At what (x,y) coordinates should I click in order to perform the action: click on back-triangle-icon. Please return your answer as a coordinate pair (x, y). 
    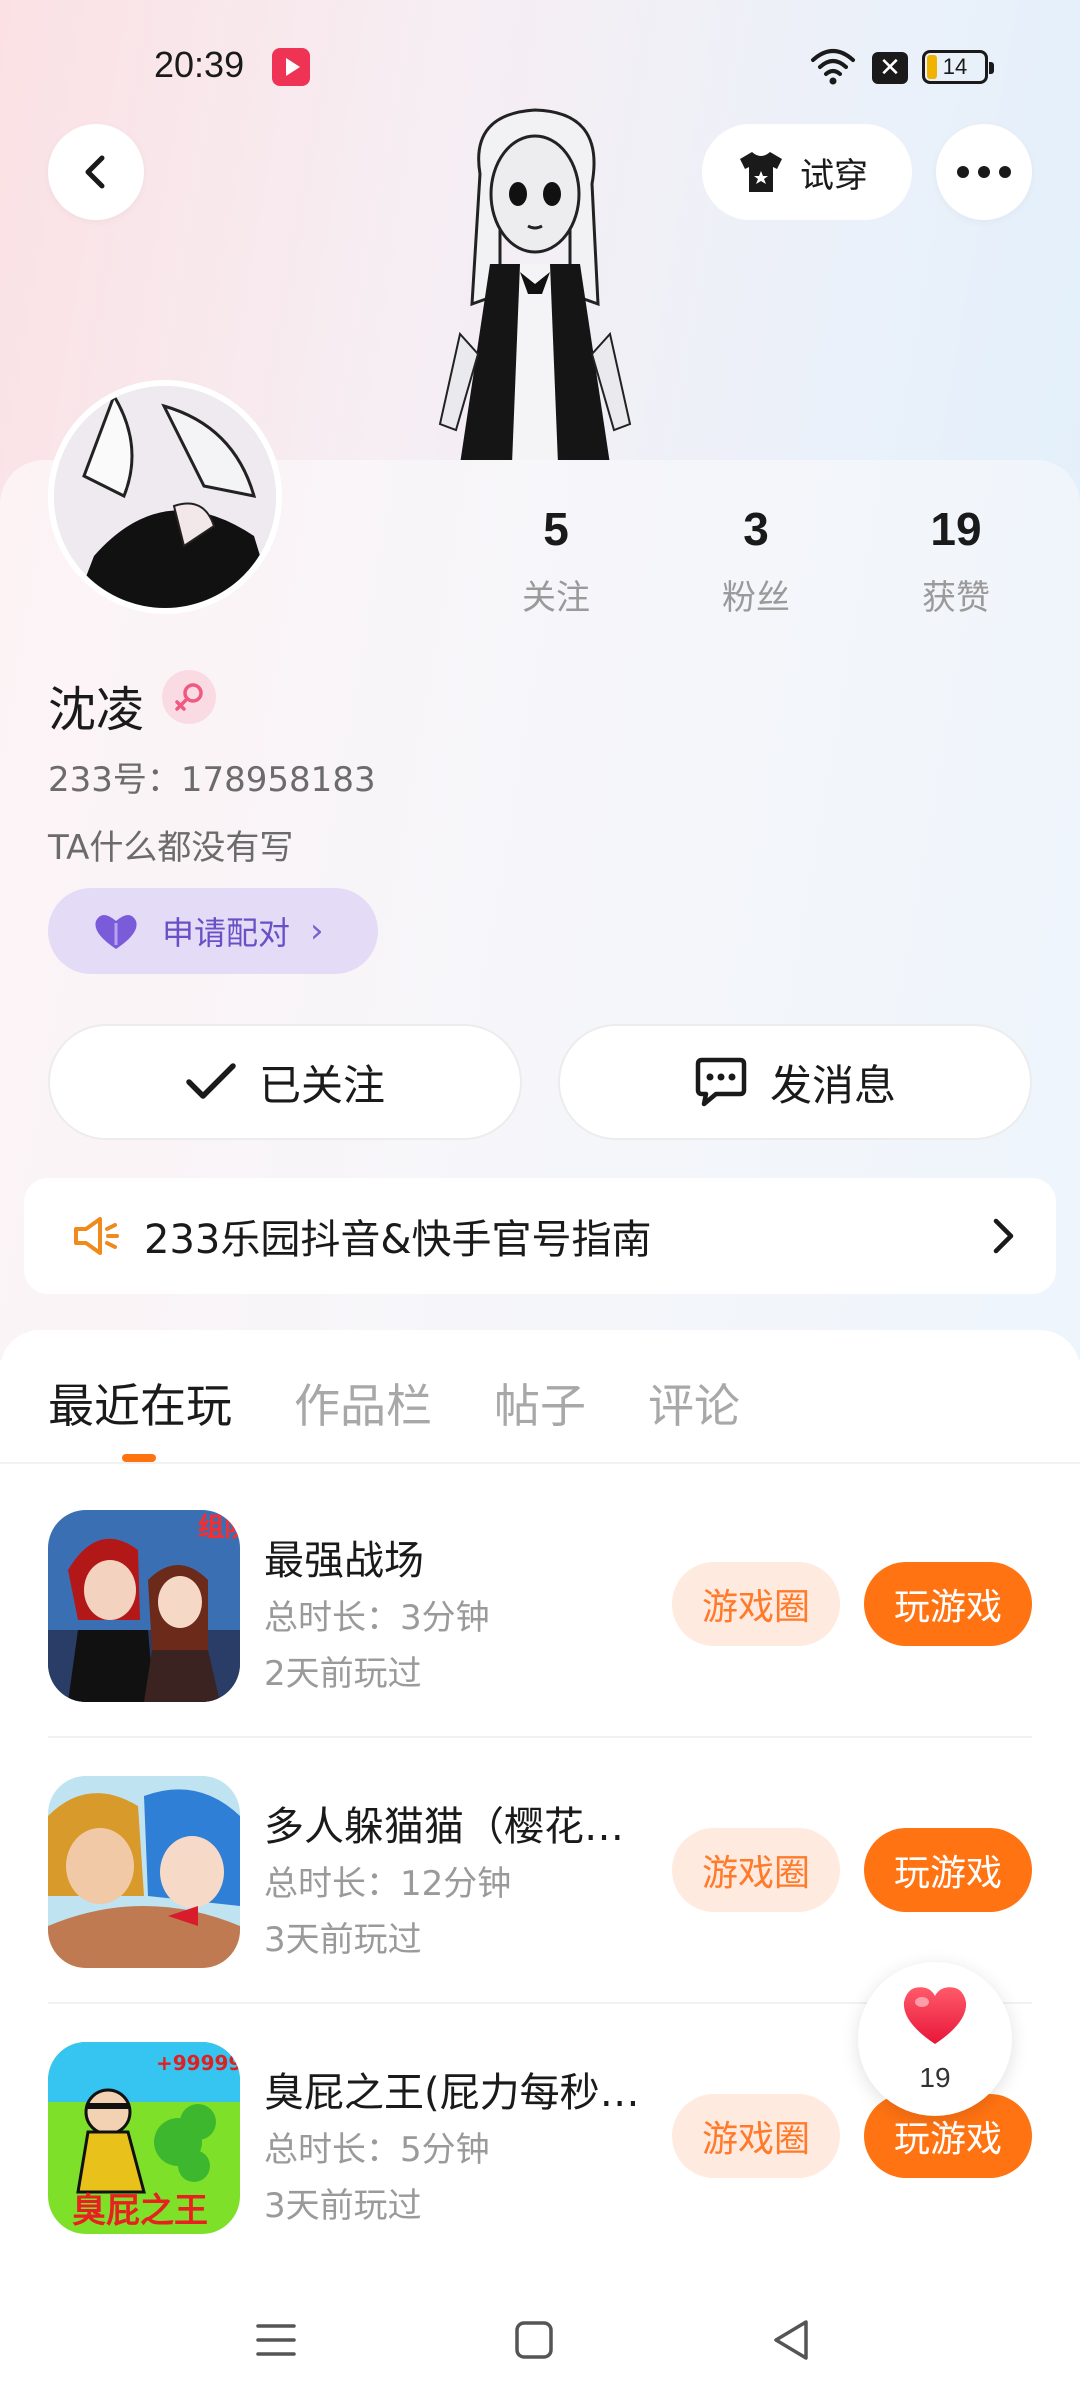
    Looking at the image, I should click on (792, 2340).